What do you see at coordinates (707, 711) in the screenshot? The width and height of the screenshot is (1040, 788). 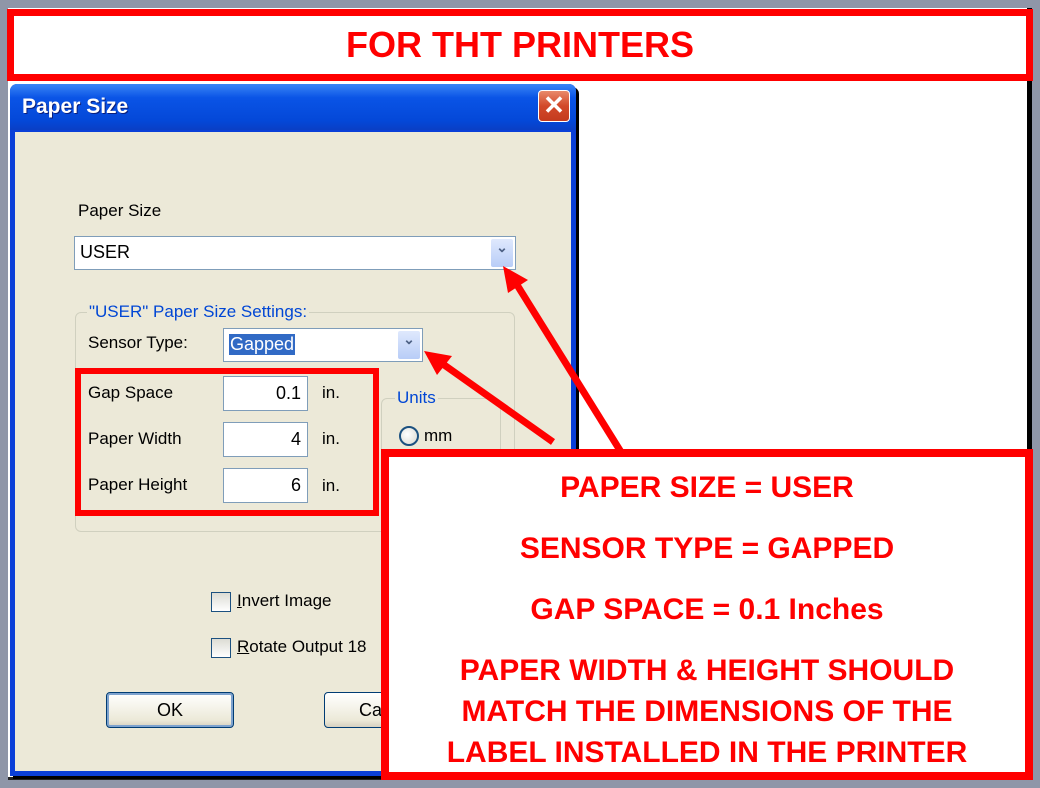 I see `callout-line: MATCH THE DIMENSIONS OF THE` at bounding box center [707, 711].